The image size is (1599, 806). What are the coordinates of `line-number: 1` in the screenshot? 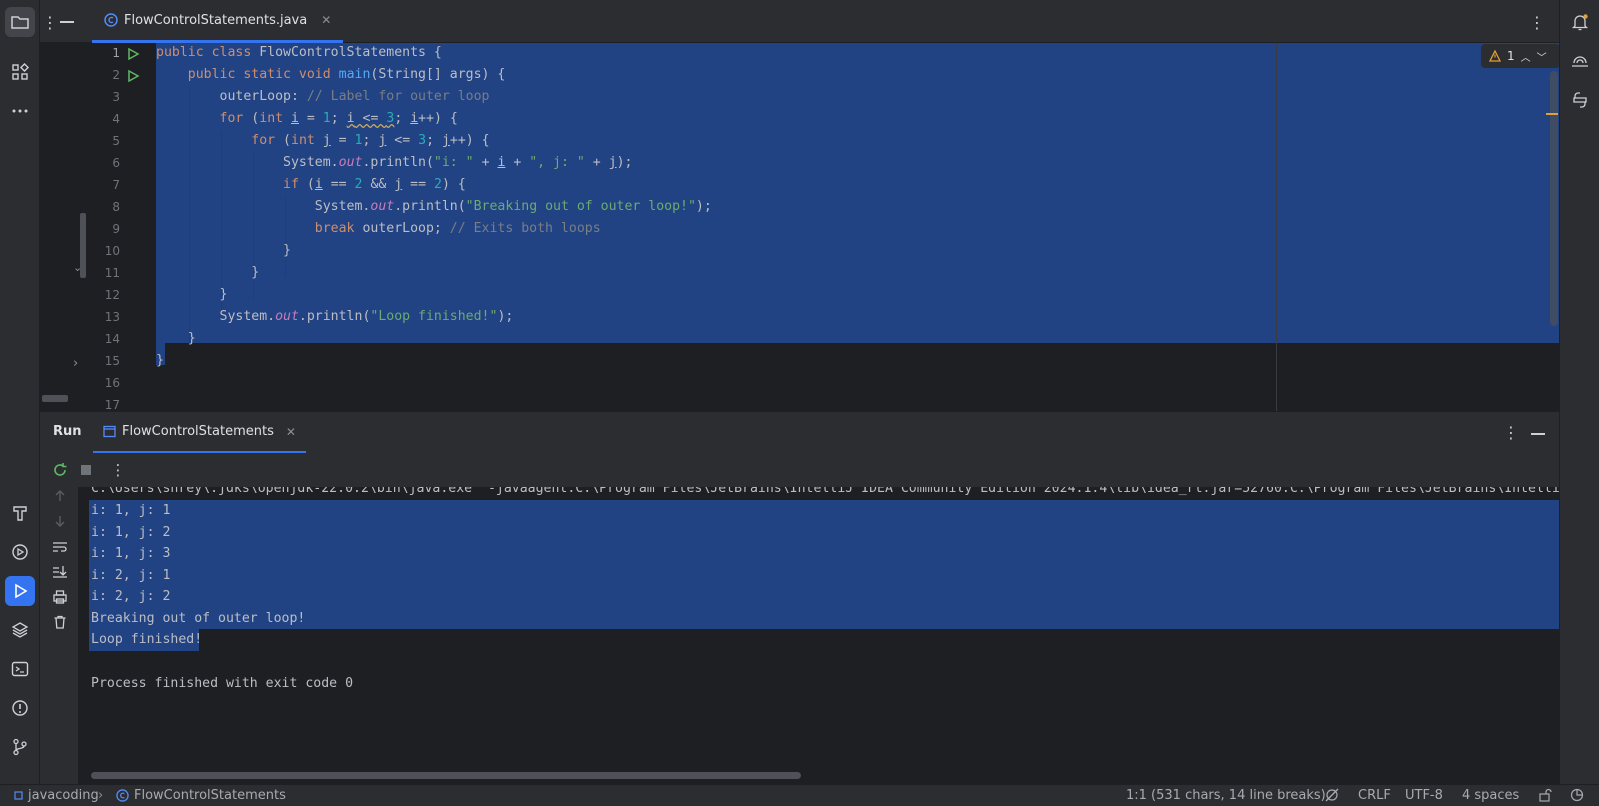 It's located at (116, 53).